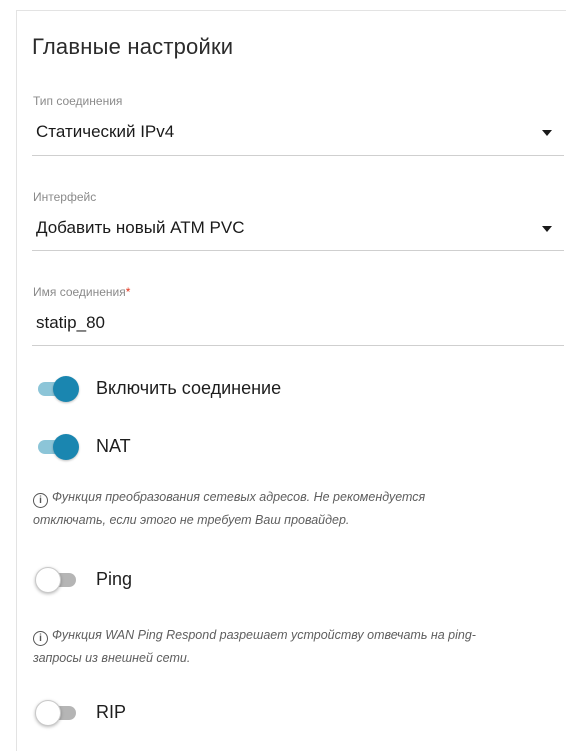 This screenshot has width=566, height=751. Describe the element at coordinates (70, 323) in the screenshot. I see `connection-name-value: statip_80` at that location.